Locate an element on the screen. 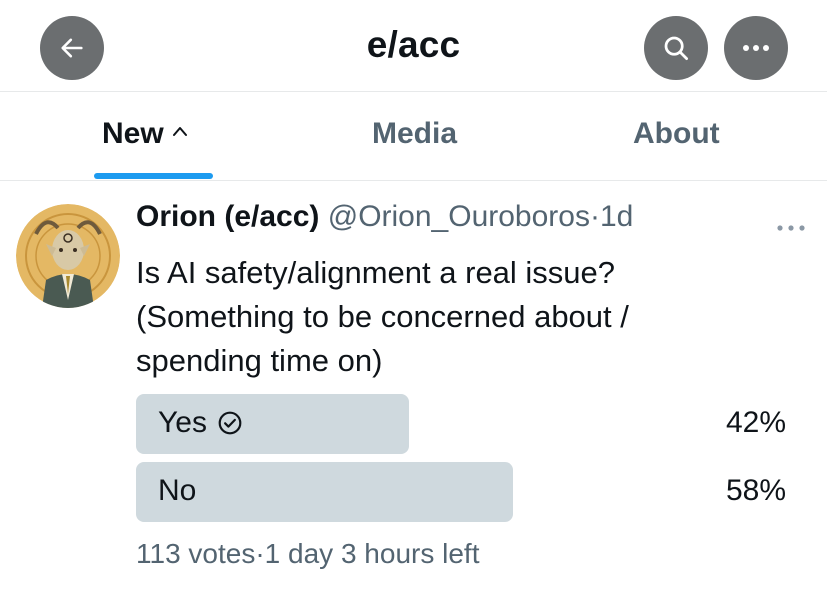  tab-about: About is located at coordinates (676, 134).